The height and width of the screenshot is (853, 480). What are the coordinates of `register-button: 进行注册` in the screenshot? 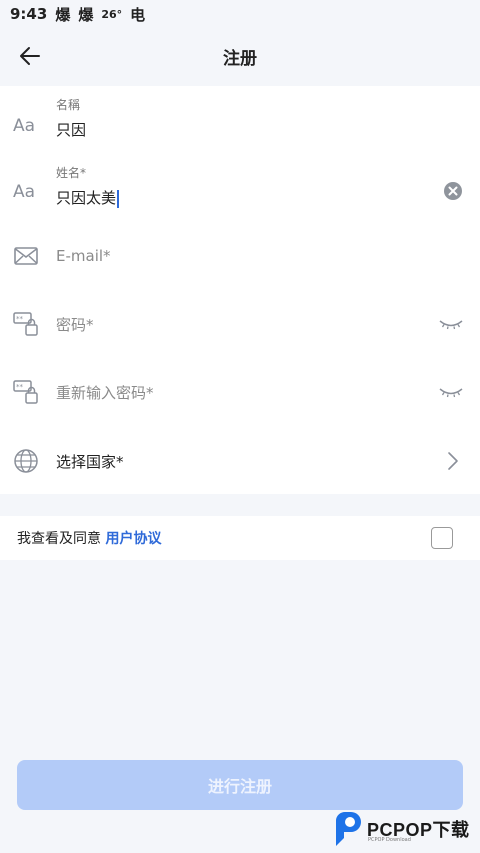 It's located at (240, 785).